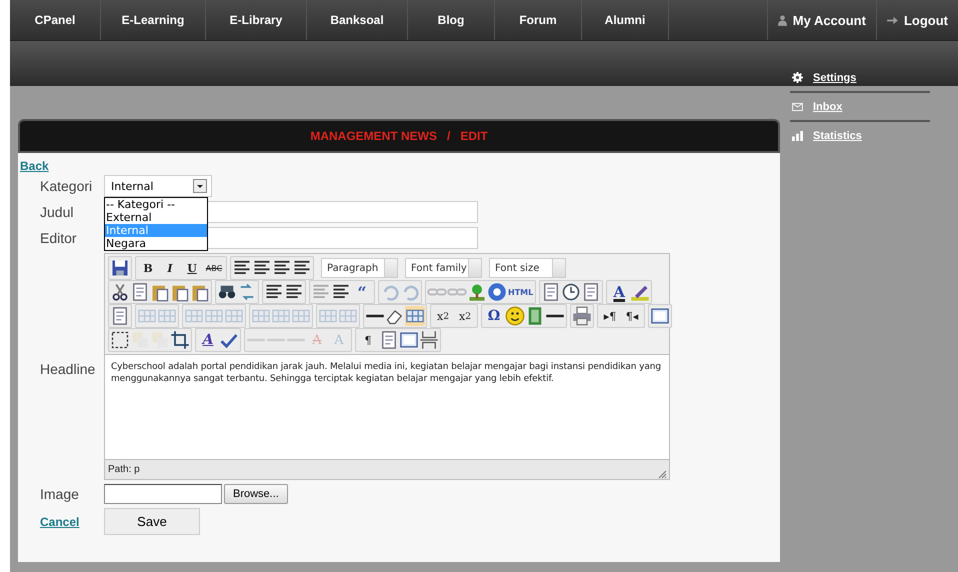  I want to click on file-input, so click(163, 494).